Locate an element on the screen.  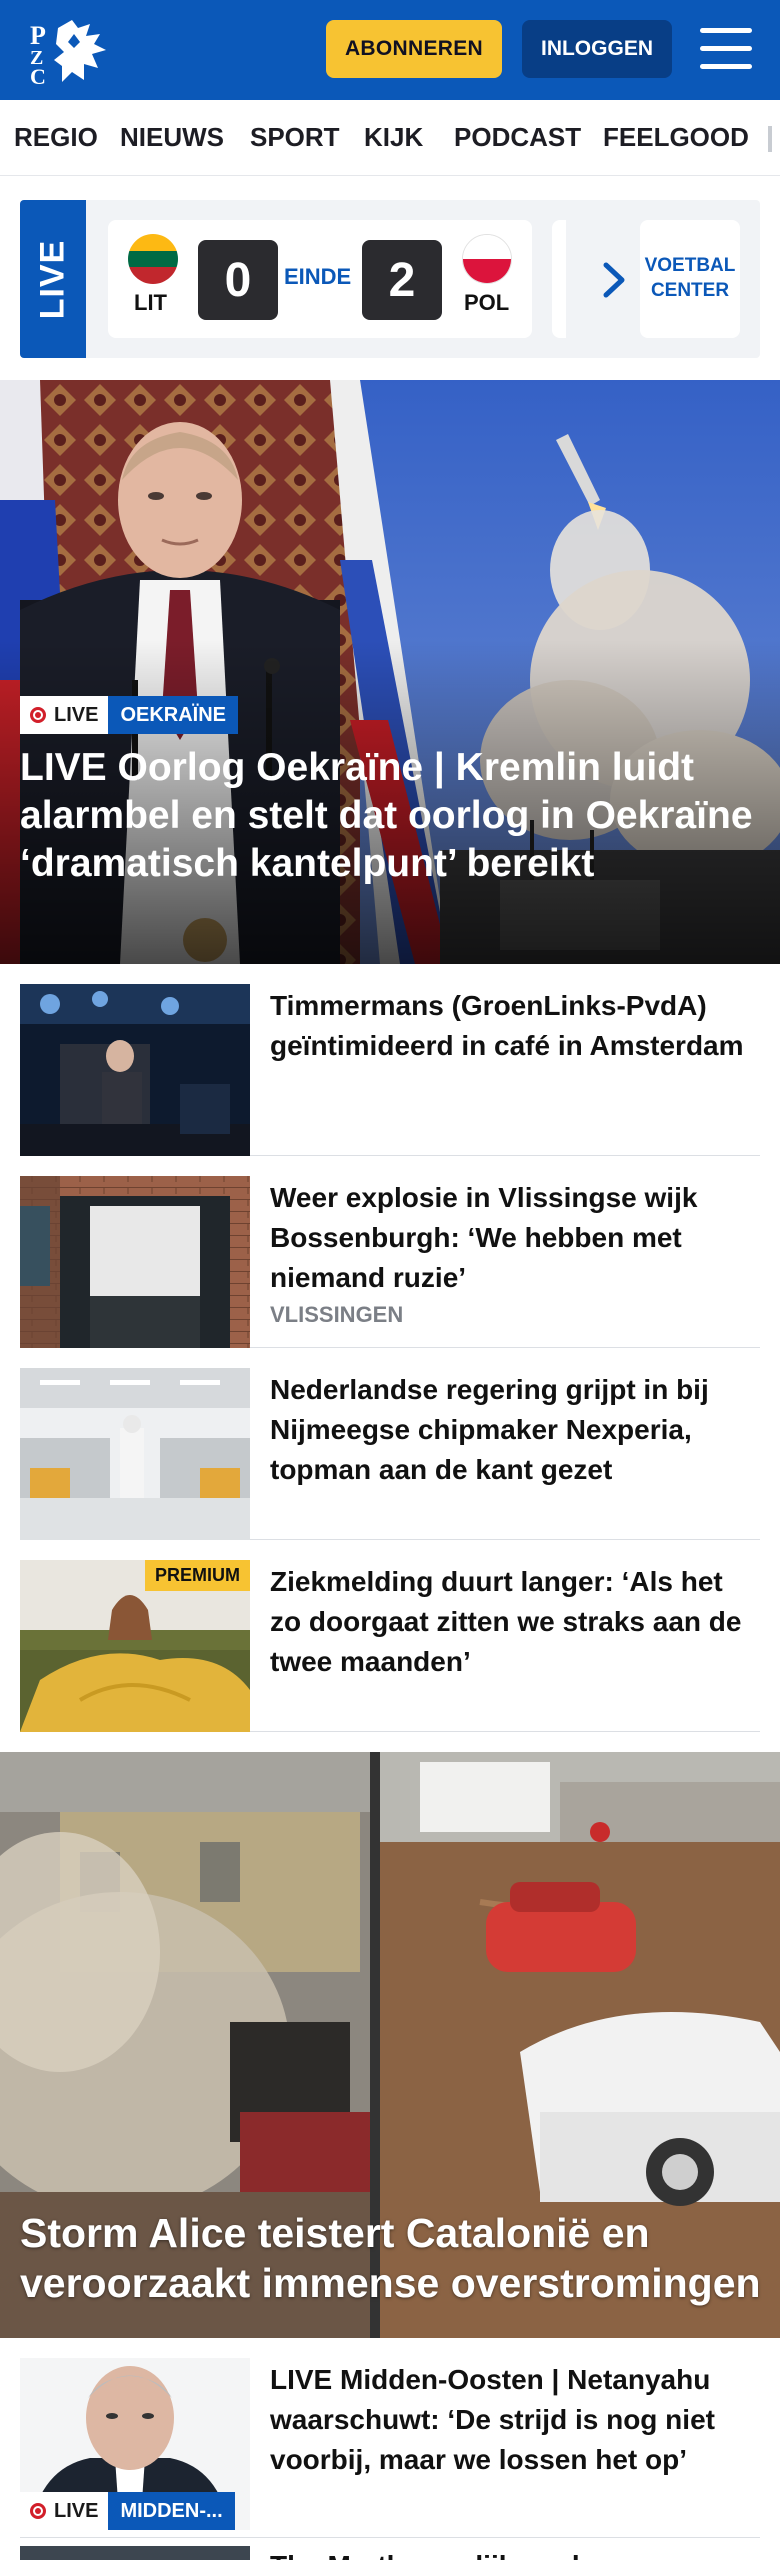
nav-item-regio: REGIO is located at coordinates (56, 137).